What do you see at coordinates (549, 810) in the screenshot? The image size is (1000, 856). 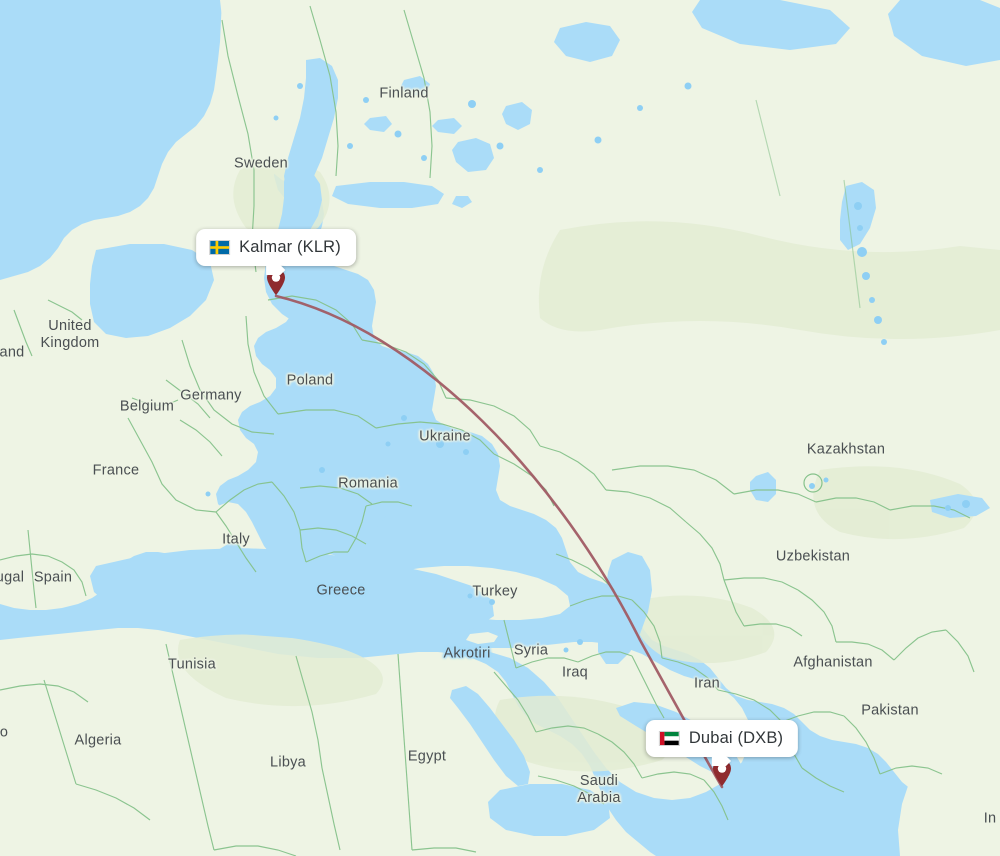 I see `water-aden` at bounding box center [549, 810].